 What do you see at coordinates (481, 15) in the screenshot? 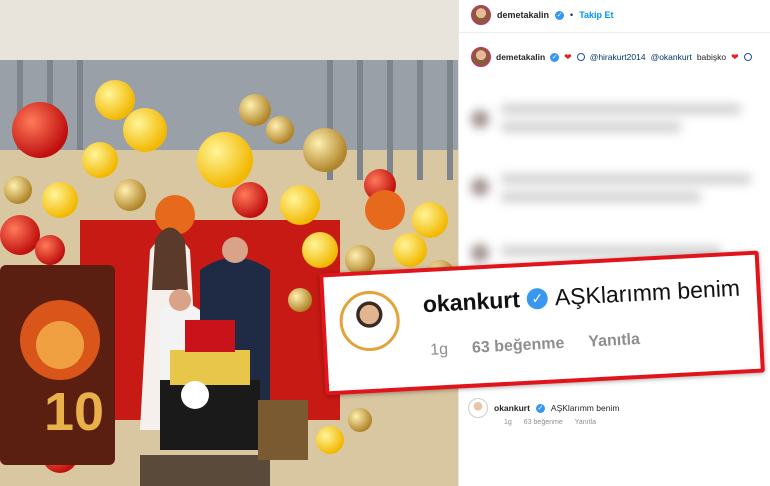
I see `user-avatar` at bounding box center [481, 15].